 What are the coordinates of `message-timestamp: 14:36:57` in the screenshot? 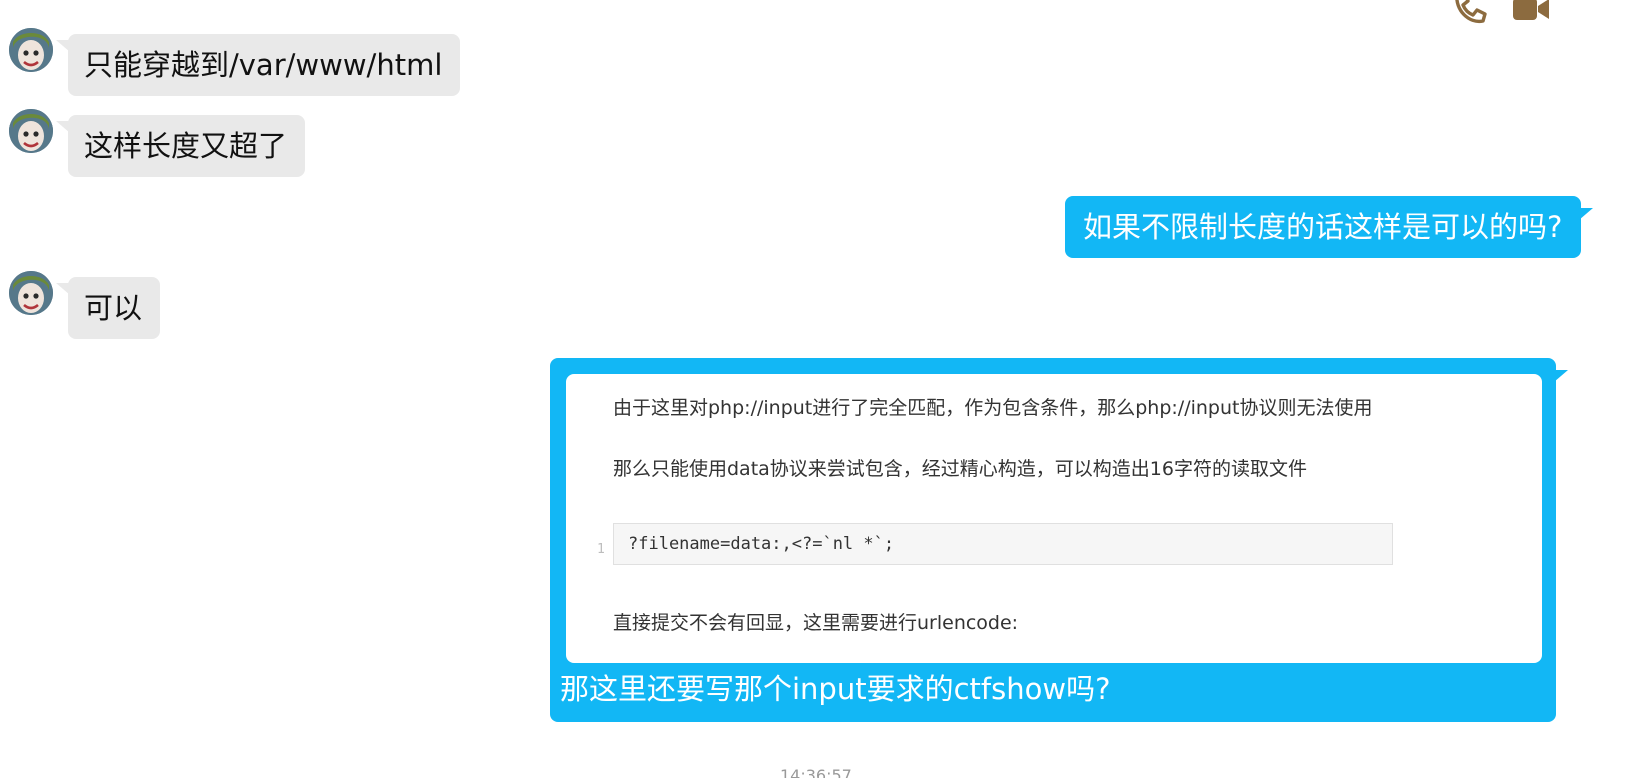 It's located at (816, 772).